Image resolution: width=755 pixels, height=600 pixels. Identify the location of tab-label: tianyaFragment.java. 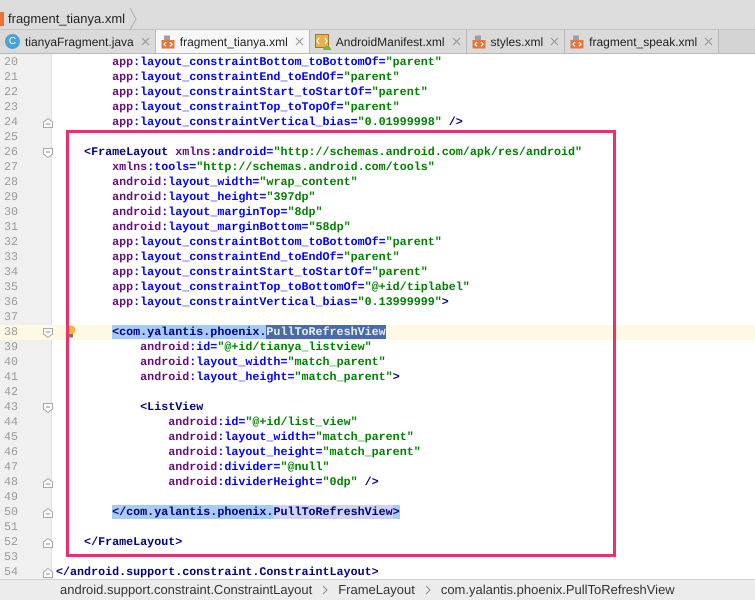
(79, 42).